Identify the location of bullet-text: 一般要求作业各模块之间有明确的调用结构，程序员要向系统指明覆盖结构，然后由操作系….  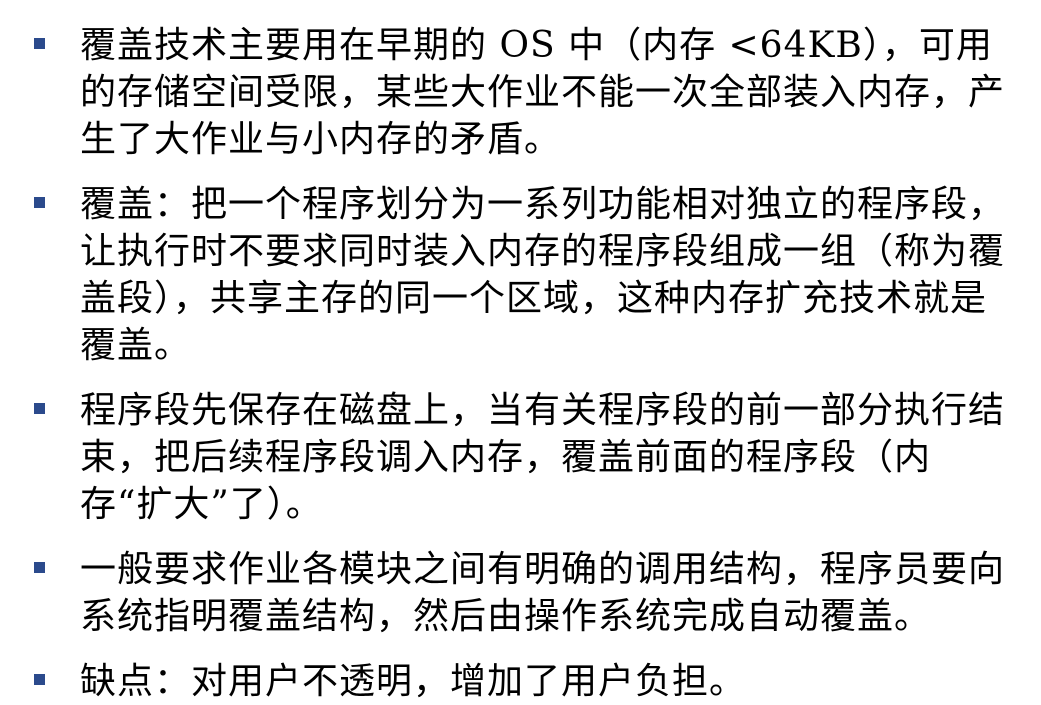
(543, 593).